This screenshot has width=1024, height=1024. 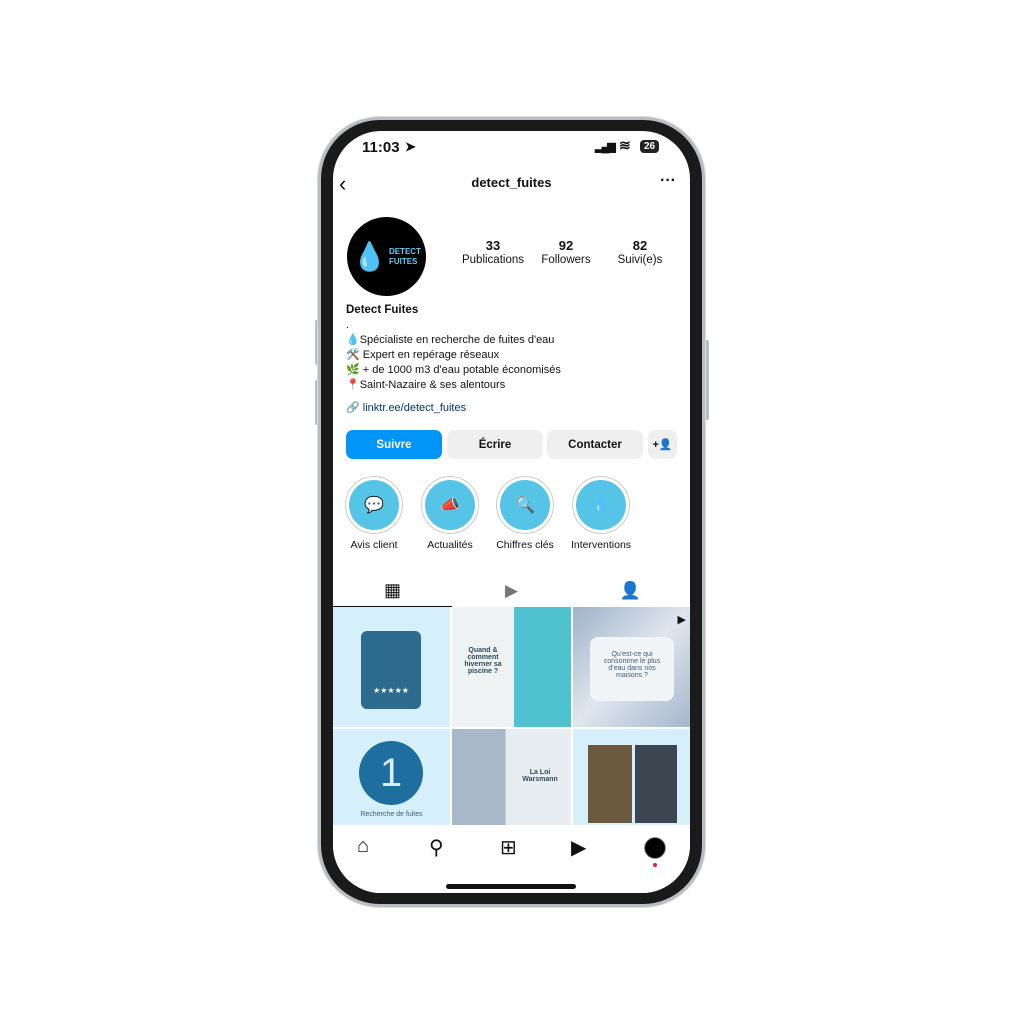 What do you see at coordinates (363, 846) in the screenshot?
I see `home-icon: ⌂` at bounding box center [363, 846].